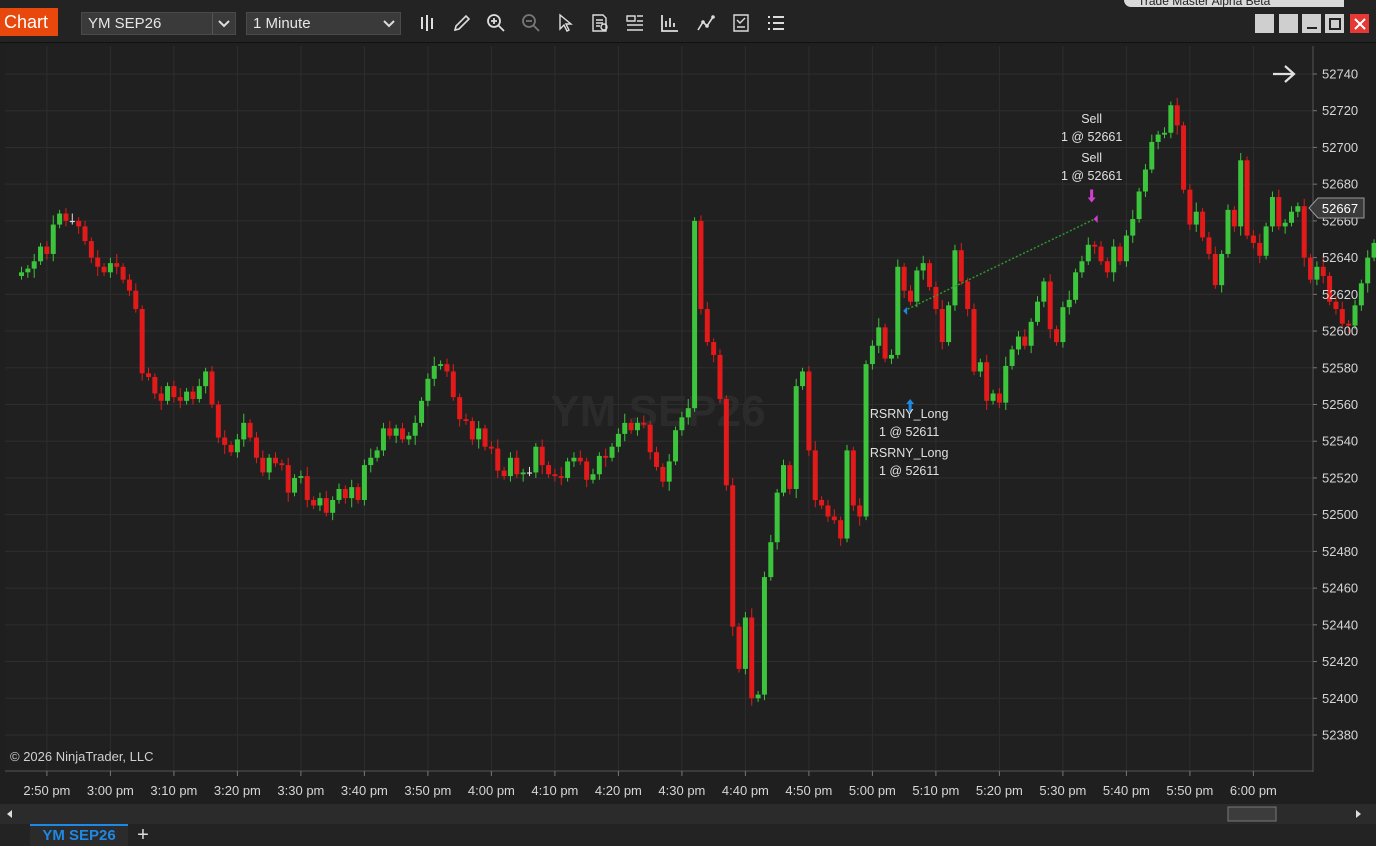 The height and width of the screenshot is (846, 1376). I want to click on time-tick-label: 4:50 pm, so click(808, 790).